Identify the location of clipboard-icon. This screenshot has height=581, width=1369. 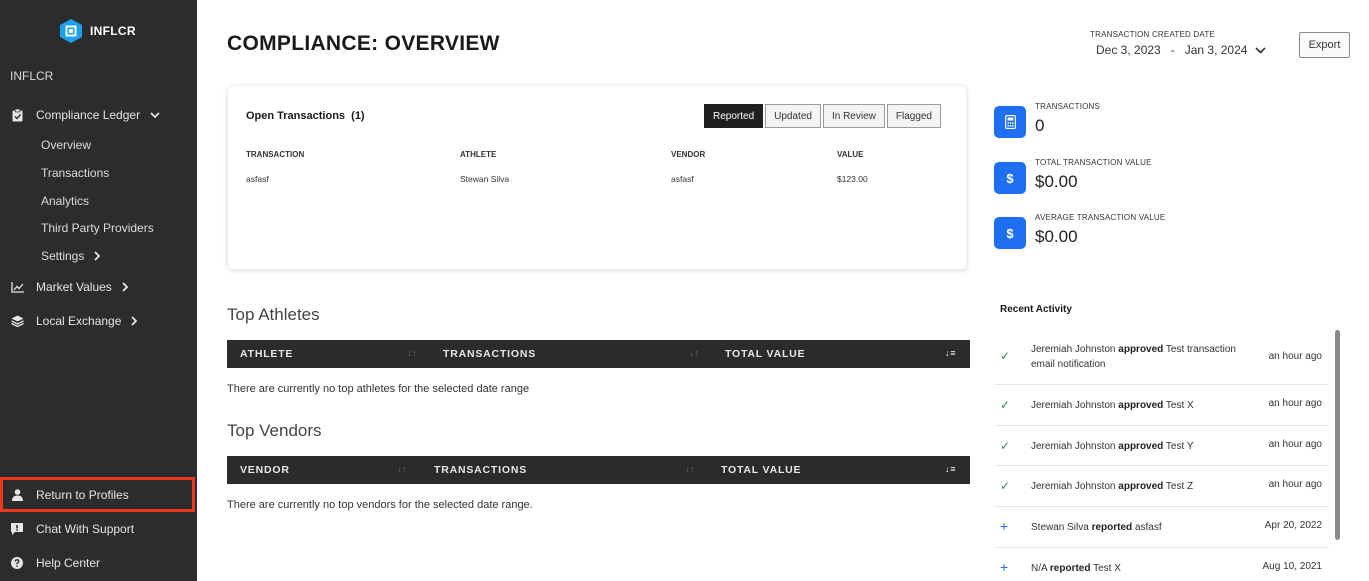
(17, 115).